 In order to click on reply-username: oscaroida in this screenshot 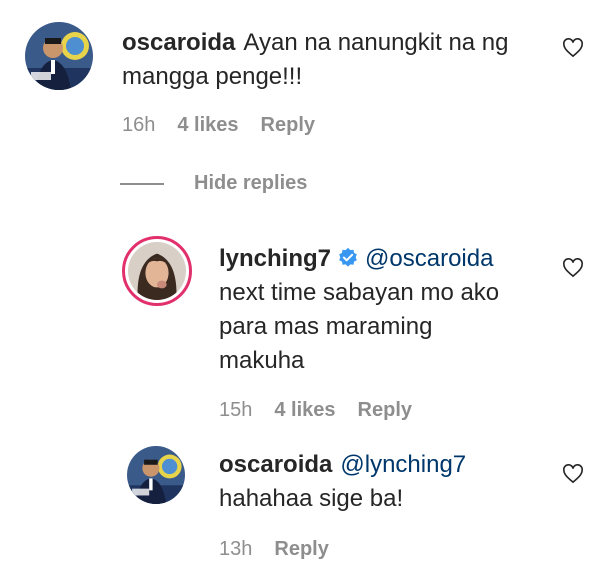, I will do `click(275, 464)`.